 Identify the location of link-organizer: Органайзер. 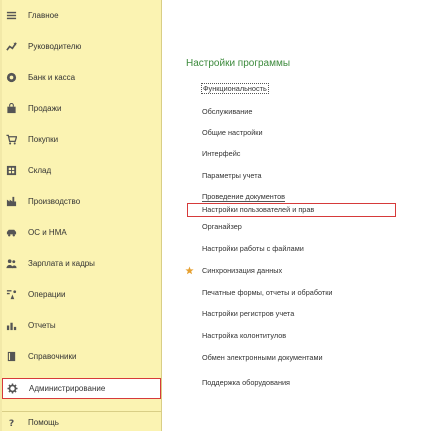
(222, 226).